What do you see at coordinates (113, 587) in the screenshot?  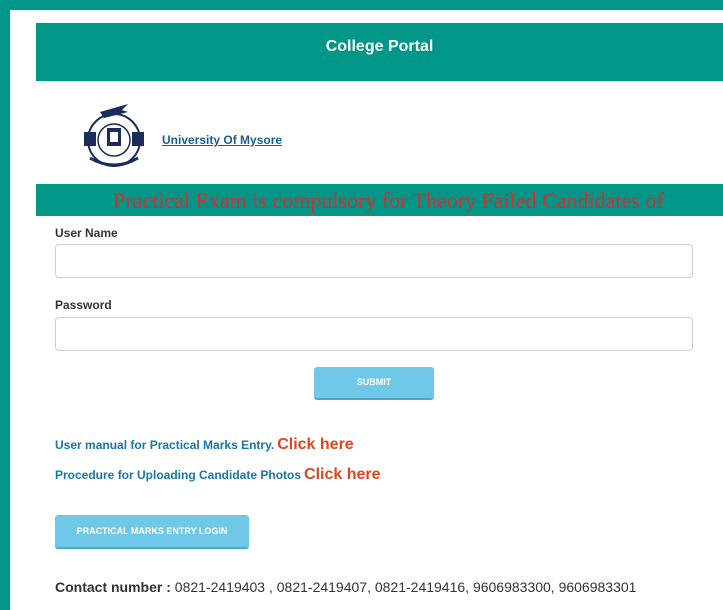 I see `contact-label: Contact number :` at bounding box center [113, 587].